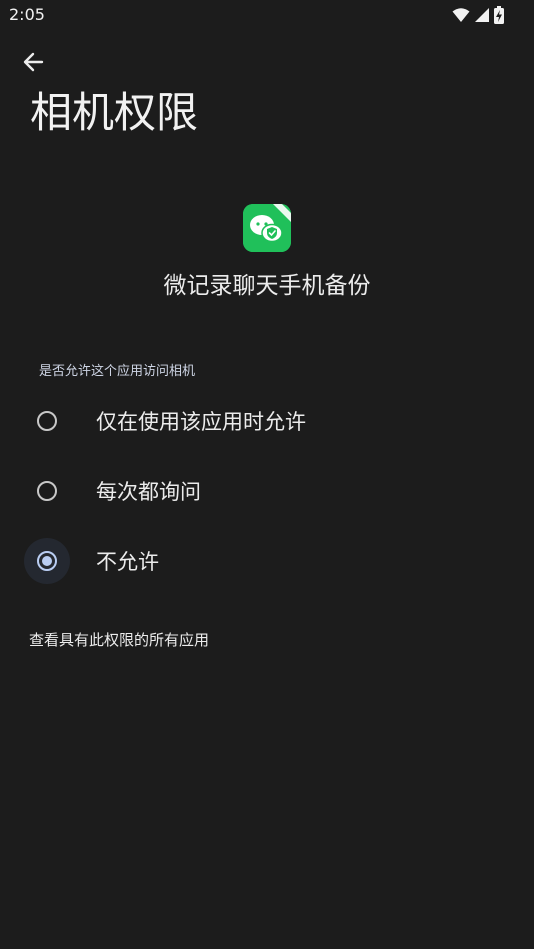  I want to click on option-deny: 不允许, so click(269, 561).